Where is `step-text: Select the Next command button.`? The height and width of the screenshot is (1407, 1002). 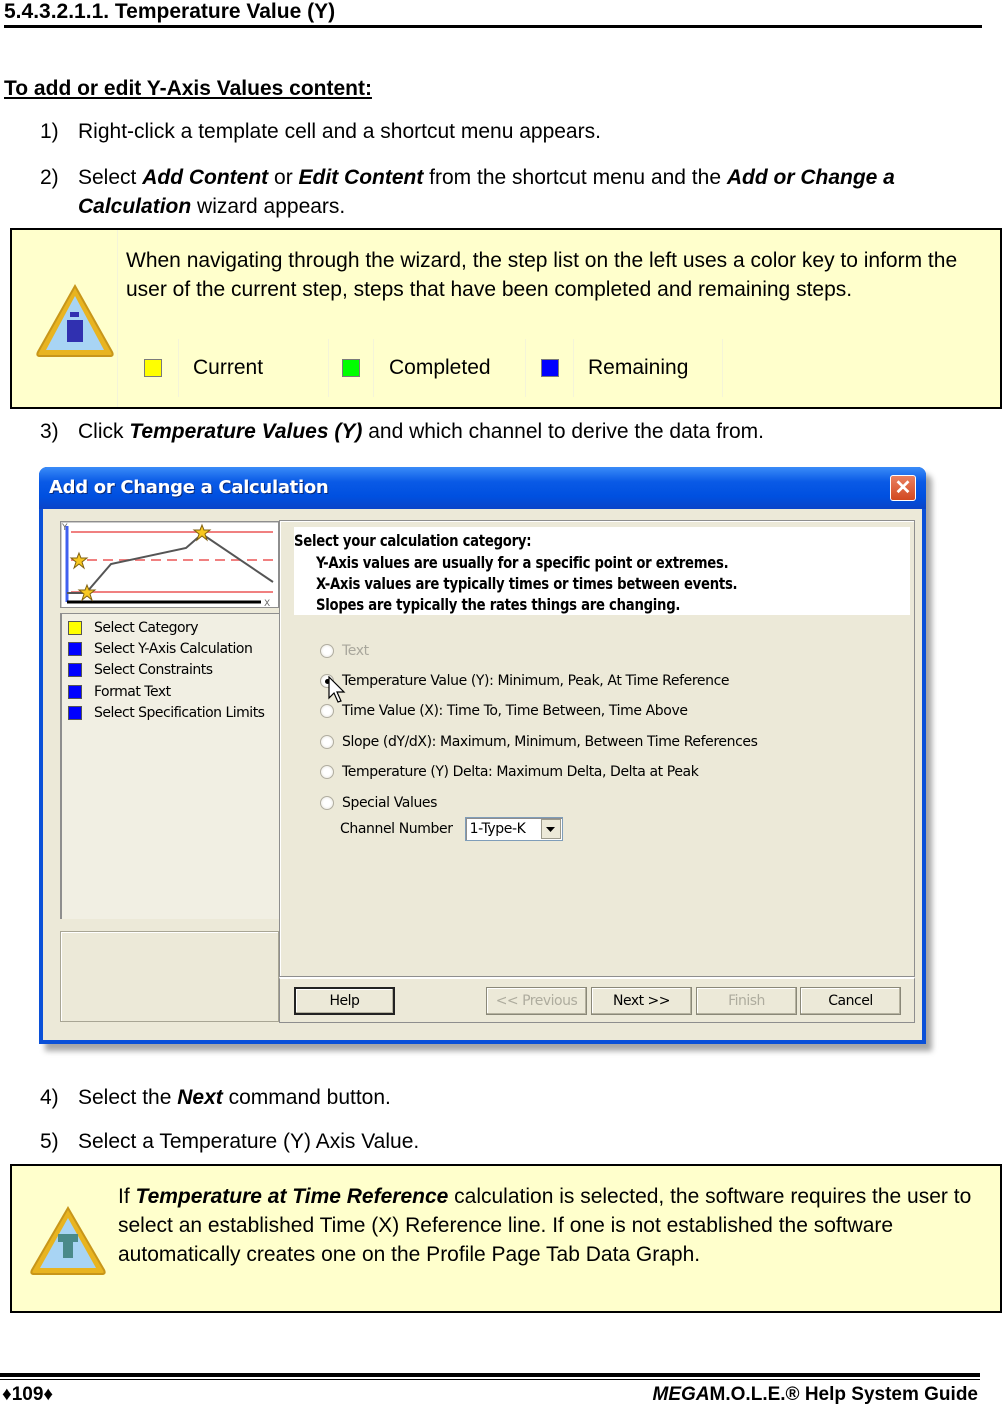
step-text: Select the Next command button. is located at coordinates (234, 1097).